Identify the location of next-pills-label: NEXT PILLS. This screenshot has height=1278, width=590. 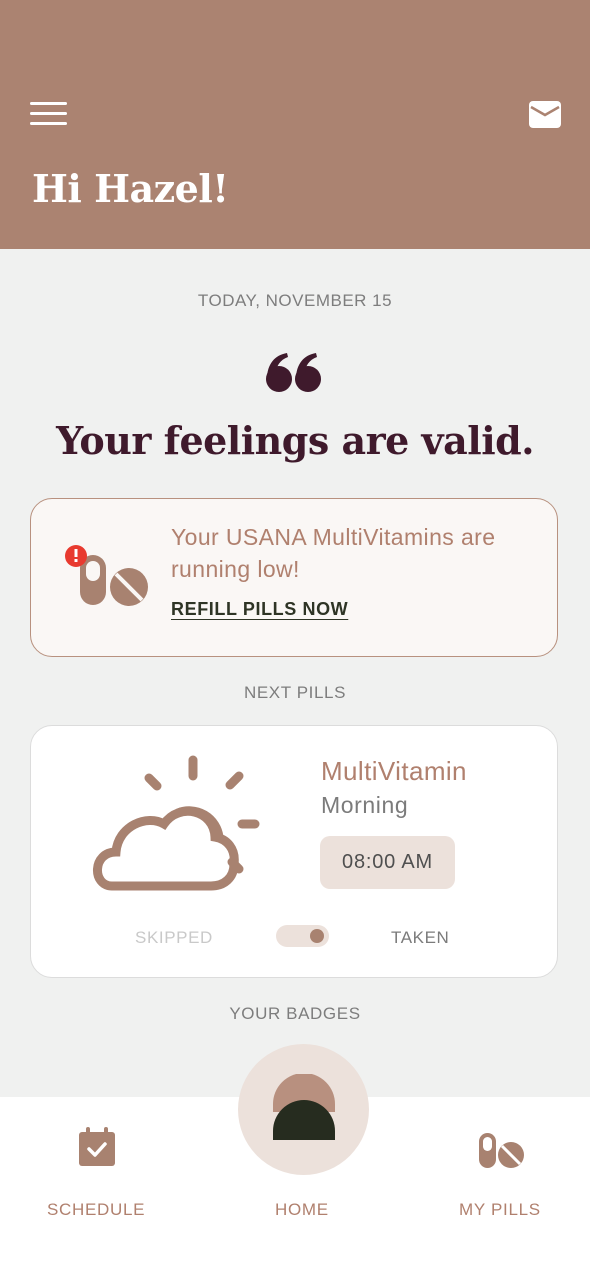
(295, 692).